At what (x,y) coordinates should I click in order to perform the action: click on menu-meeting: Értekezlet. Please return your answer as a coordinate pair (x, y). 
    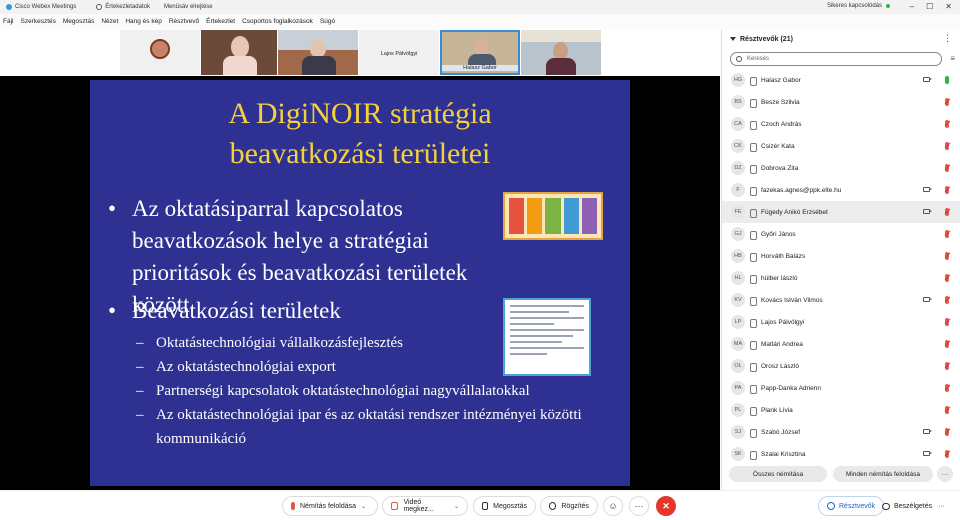
    Looking at the image, I should click on (220, 21).